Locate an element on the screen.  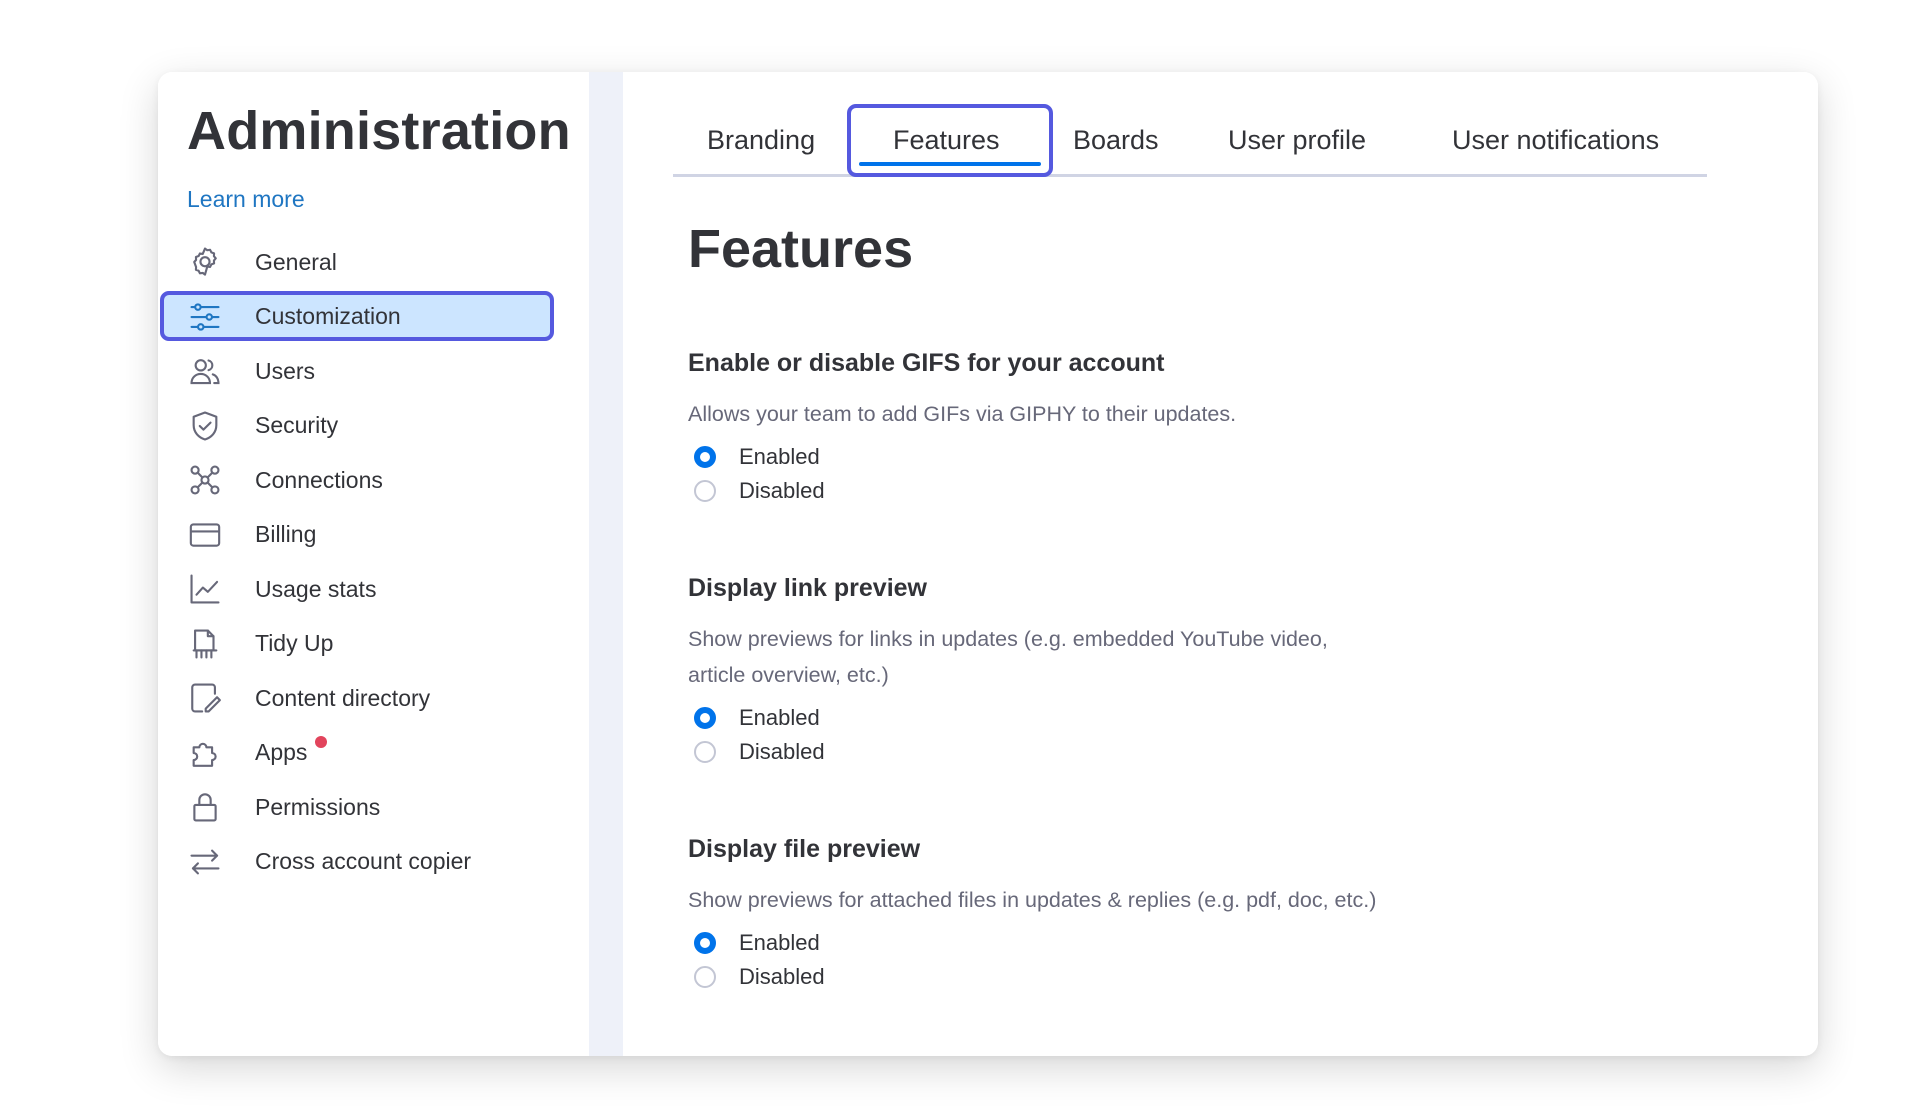
sidebar-item-label: Apps is located at coordinates (281, 752).